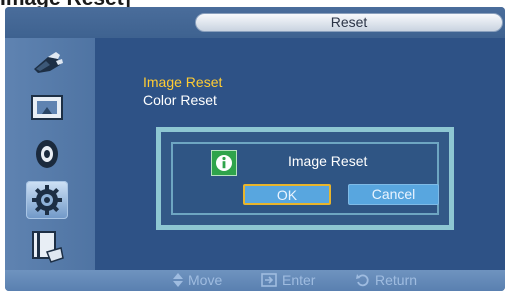  I want to click on enter-icon, so click(269, 280).